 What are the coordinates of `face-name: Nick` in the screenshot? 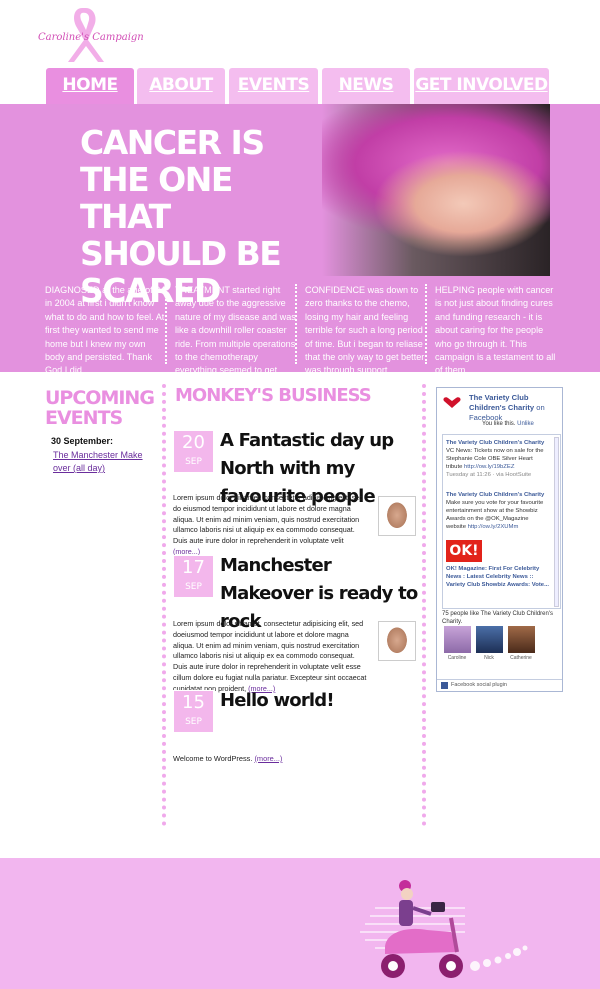 It's located at (489, 658).